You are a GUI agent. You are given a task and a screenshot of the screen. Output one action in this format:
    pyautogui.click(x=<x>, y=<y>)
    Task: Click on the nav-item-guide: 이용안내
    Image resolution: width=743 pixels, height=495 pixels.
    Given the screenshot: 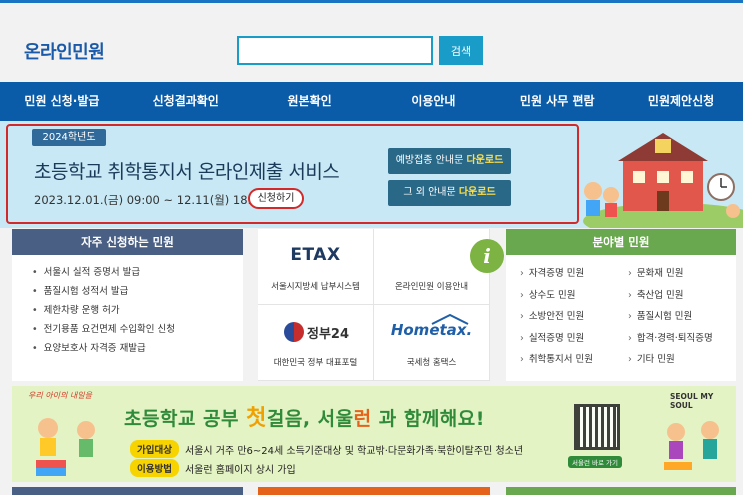 What is the action you would take?
    pyautogui.click(x=433, y=101)
    